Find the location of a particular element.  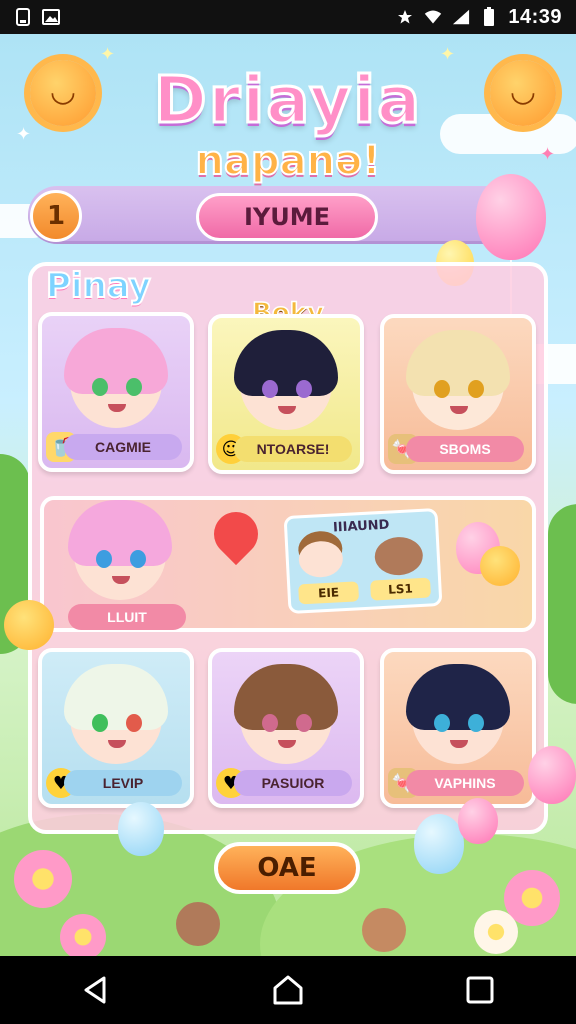

character-card-5: ♥ LEVIP is located at coordinates (116, 728).